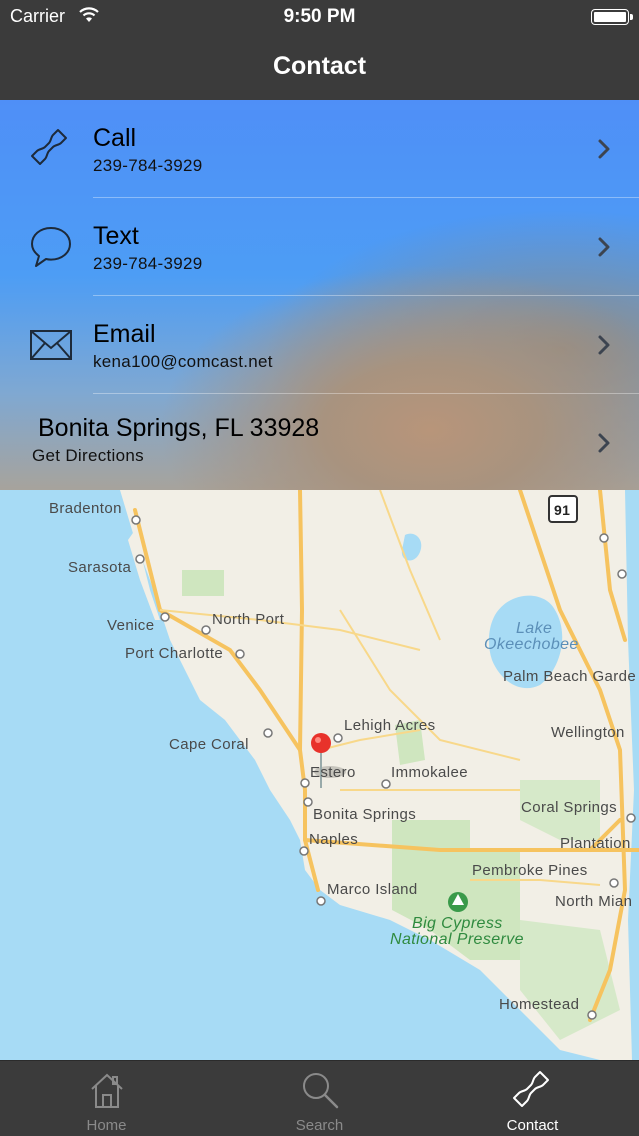 This screenshot has height=1136, width=639. What do you see at coordinates (429, 772) in the screenshot?
I see `map-place-label: Immokalee` at bounding box center [429, 772].